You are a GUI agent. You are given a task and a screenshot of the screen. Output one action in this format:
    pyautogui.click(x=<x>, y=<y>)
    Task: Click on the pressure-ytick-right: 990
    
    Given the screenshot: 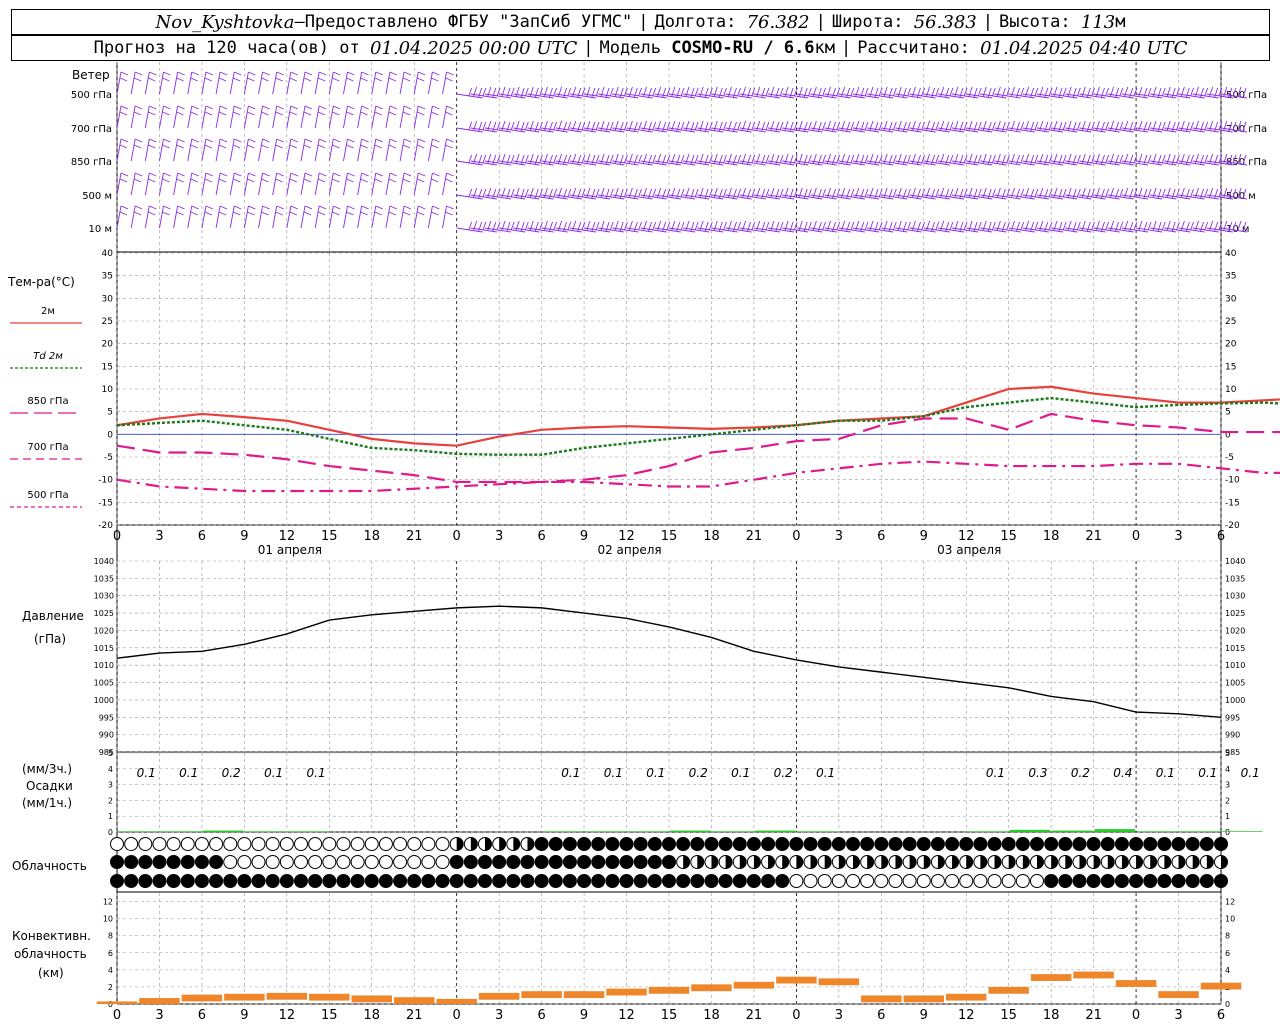 What is the action you would take?
    pyautogui.click(x=1232, y=735)
    